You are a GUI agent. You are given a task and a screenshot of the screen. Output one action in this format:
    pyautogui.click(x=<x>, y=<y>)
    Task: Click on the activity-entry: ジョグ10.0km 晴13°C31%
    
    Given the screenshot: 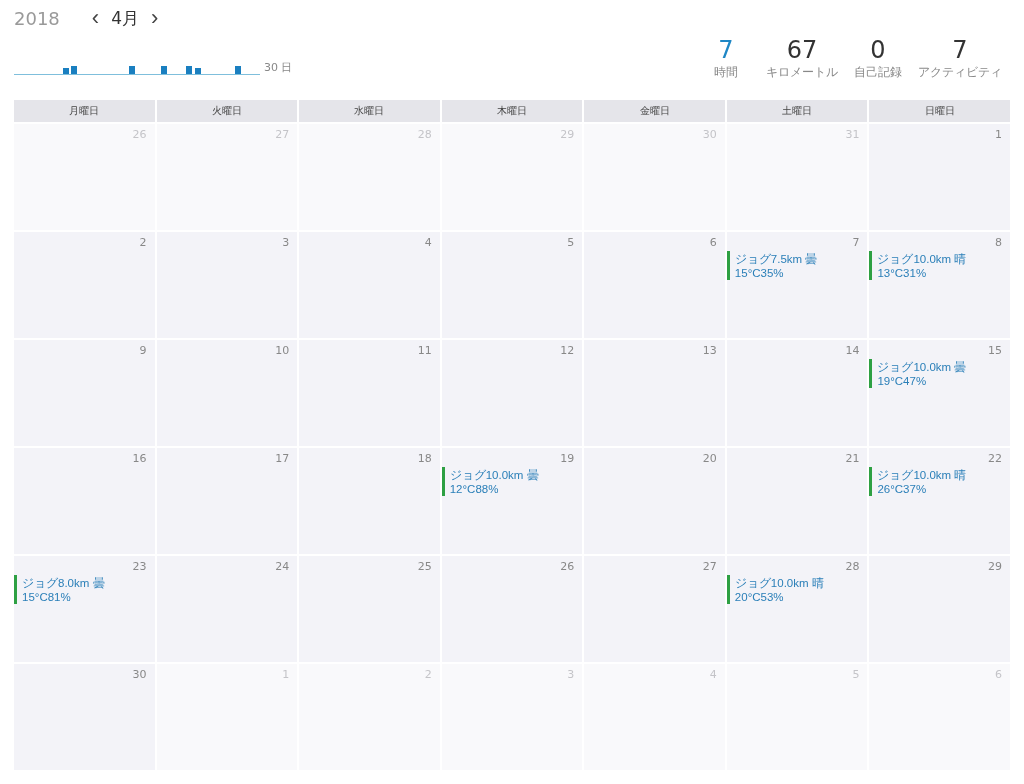 What is the action you would take?
    pyautogui.click(x=935, y=265)
    